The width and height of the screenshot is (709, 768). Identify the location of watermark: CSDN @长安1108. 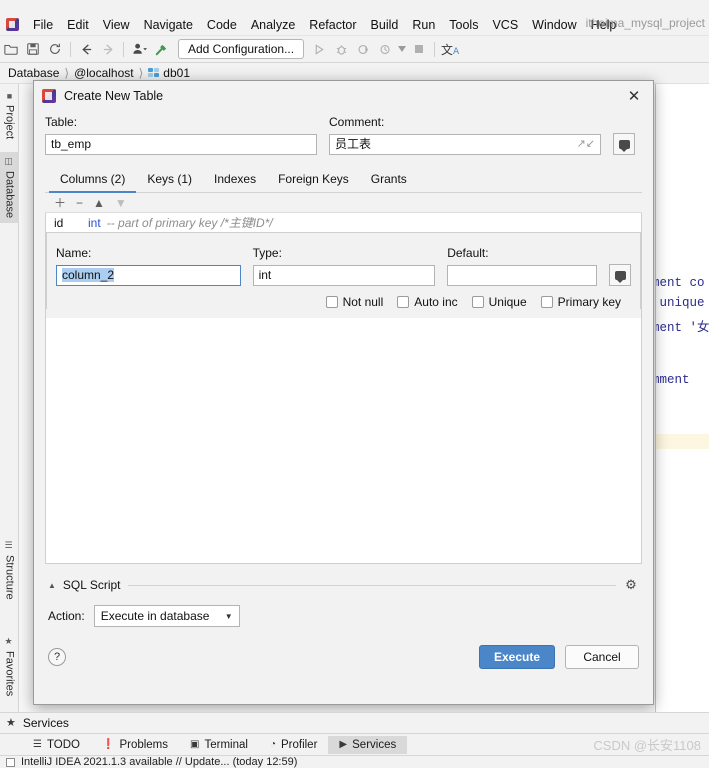
(647, 745).